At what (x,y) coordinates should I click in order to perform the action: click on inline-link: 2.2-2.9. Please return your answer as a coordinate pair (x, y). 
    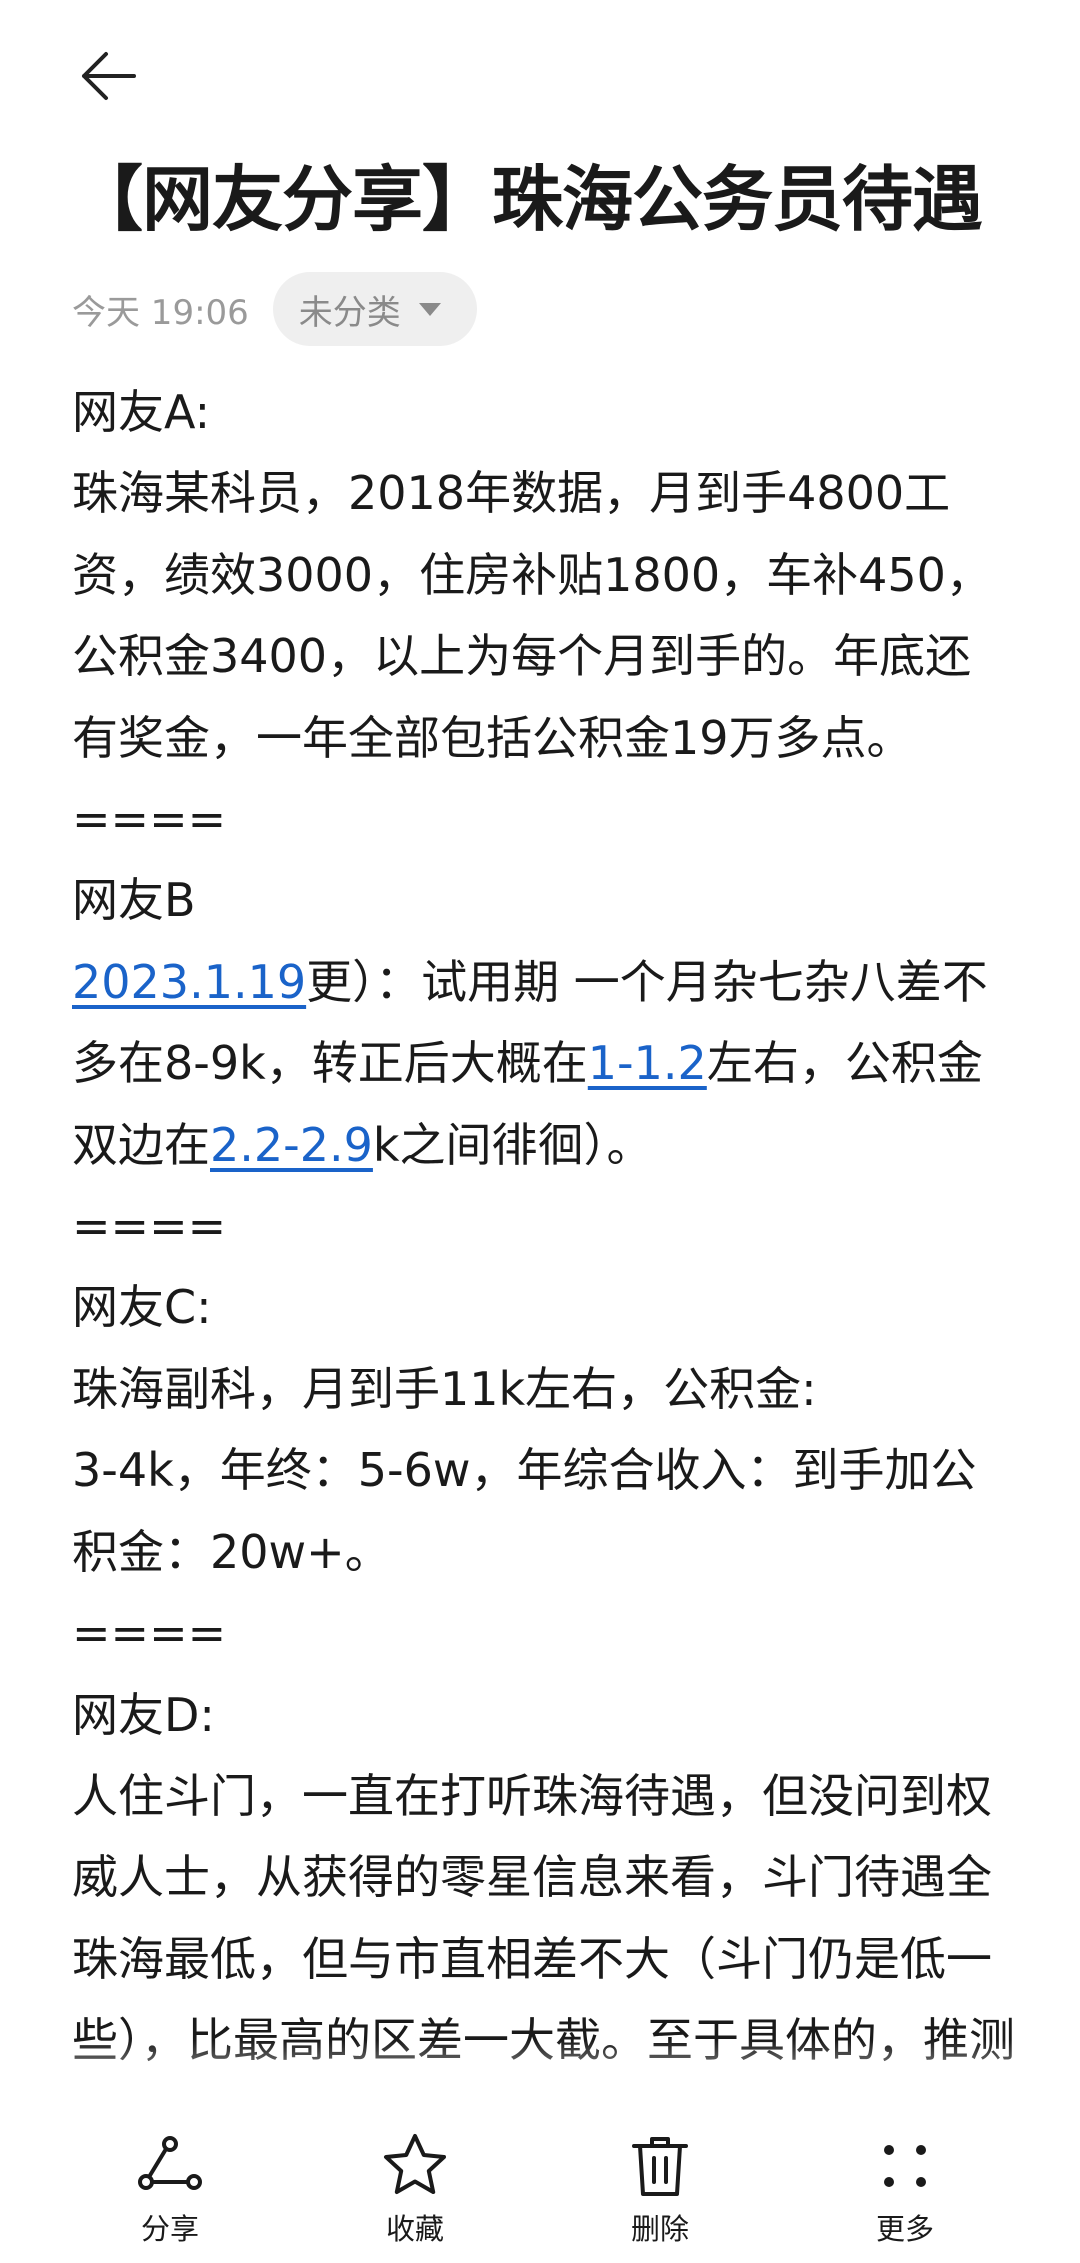
    Looking at the image, I should click on (291, 1145).